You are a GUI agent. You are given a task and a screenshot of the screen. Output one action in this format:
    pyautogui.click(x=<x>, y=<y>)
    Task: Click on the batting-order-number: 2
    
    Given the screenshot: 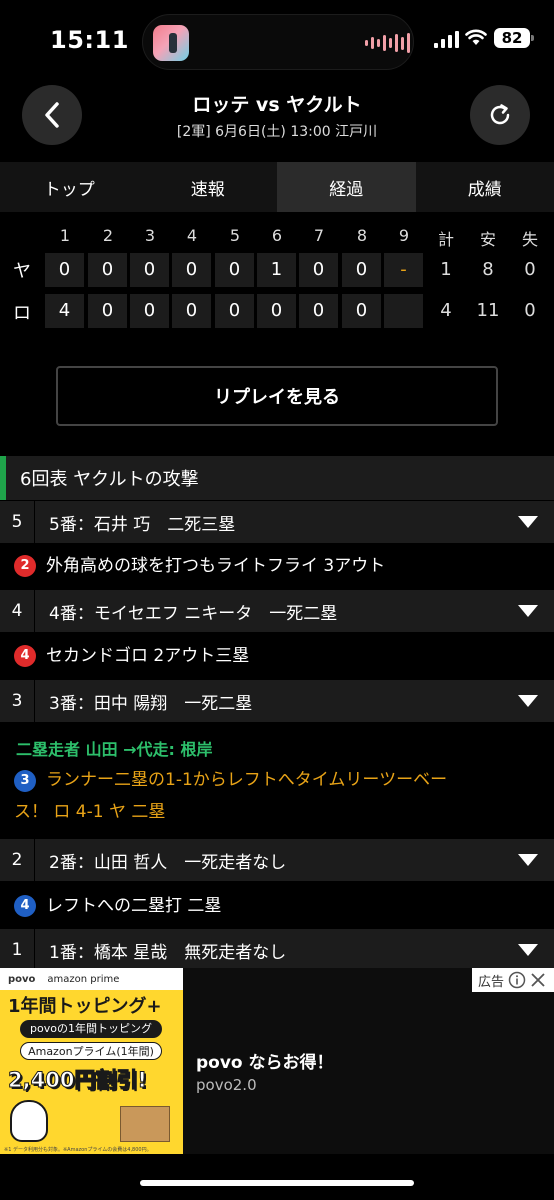 What is the action you would take?
    pyautogui.click(x=17, y=860)
    